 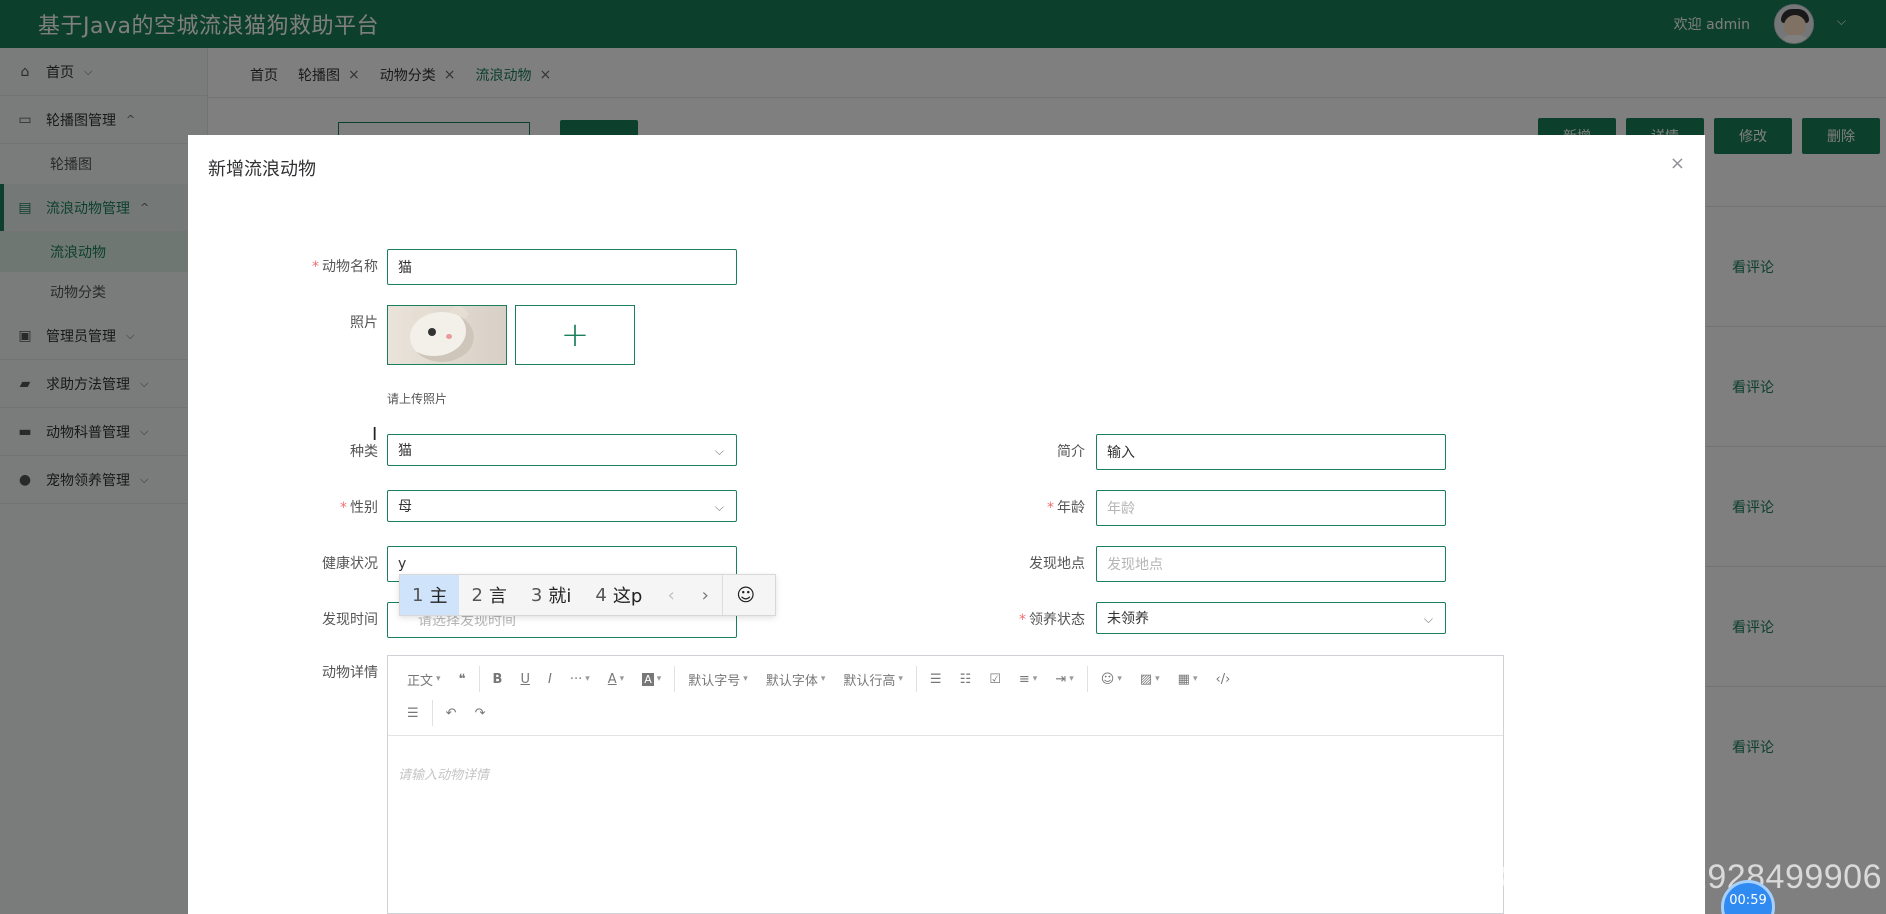 What do you see at coordinates (616, 679) in the screenshot?
I see `font-color-button: A ▾` at bounding box center [616, 679].